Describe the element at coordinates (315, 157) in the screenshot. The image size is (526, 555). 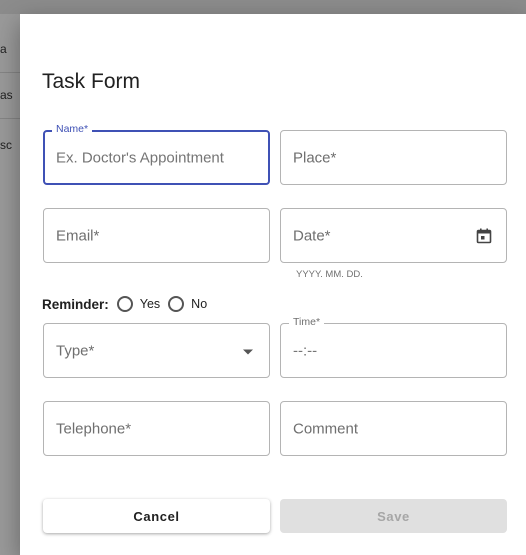
I see `place-field-label: Place*` at that location.